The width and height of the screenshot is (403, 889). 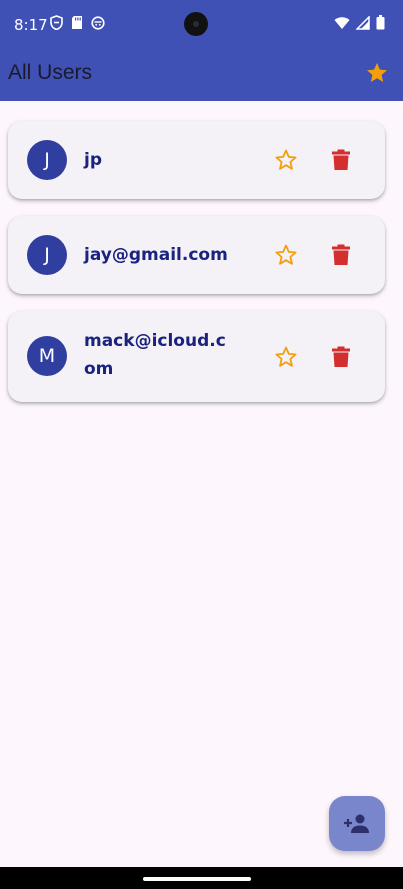 I want to click on sd-card-icon, so click(x=77, y=22).